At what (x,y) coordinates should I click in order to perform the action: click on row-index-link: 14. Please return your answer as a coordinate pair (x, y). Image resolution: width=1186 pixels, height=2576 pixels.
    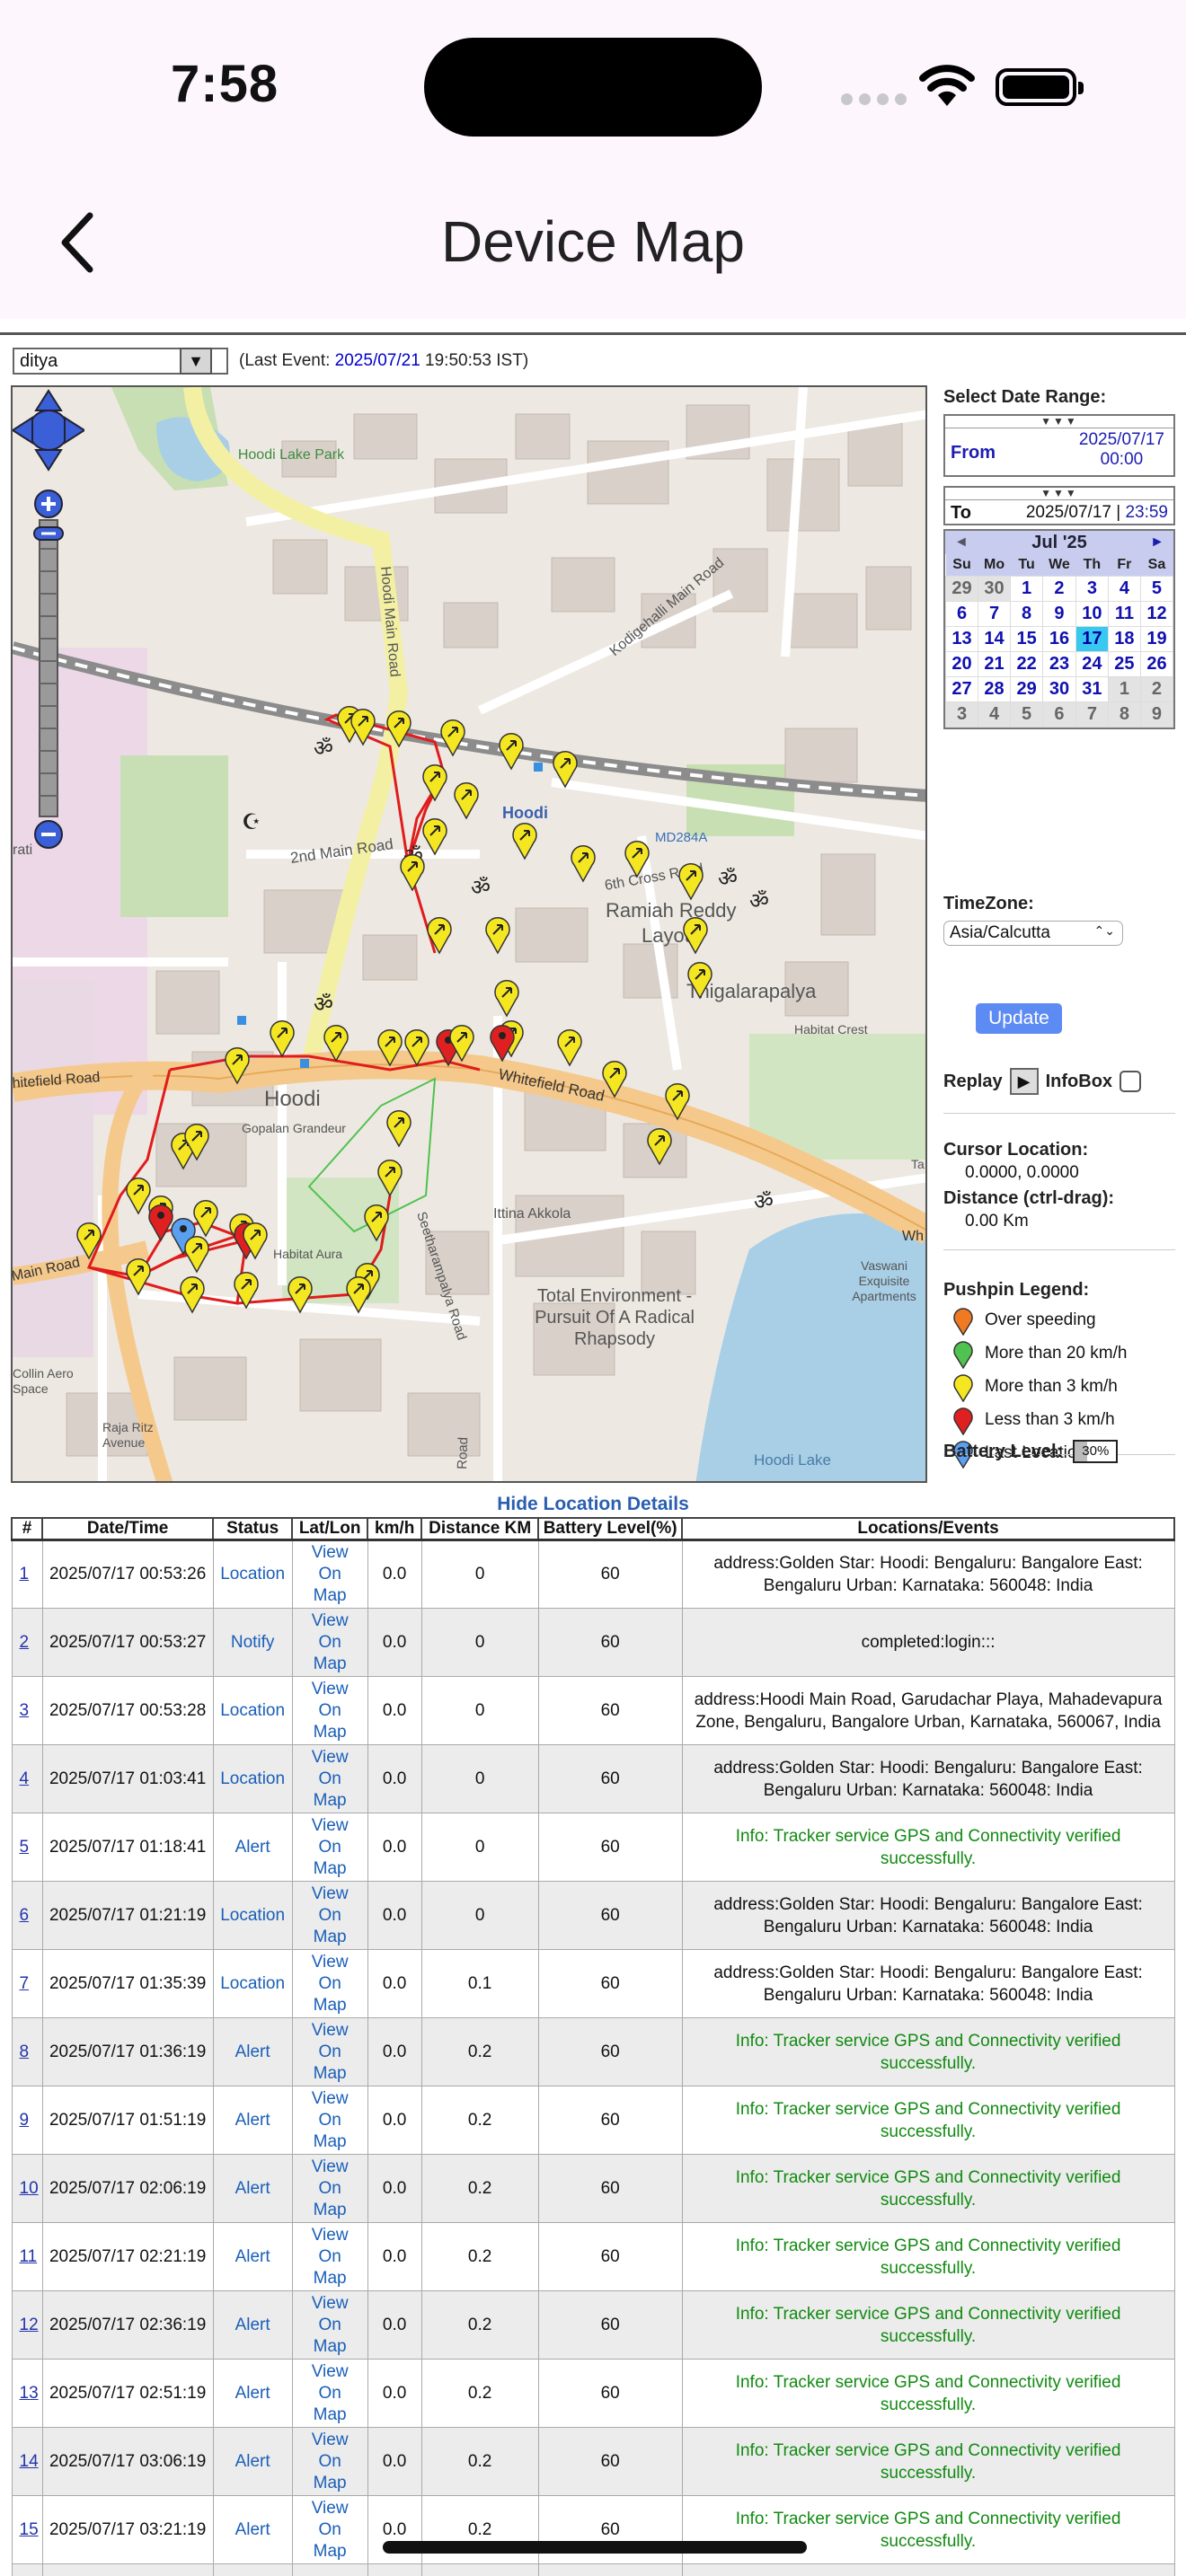
    Looking at the image, I should click on (27, 2461).